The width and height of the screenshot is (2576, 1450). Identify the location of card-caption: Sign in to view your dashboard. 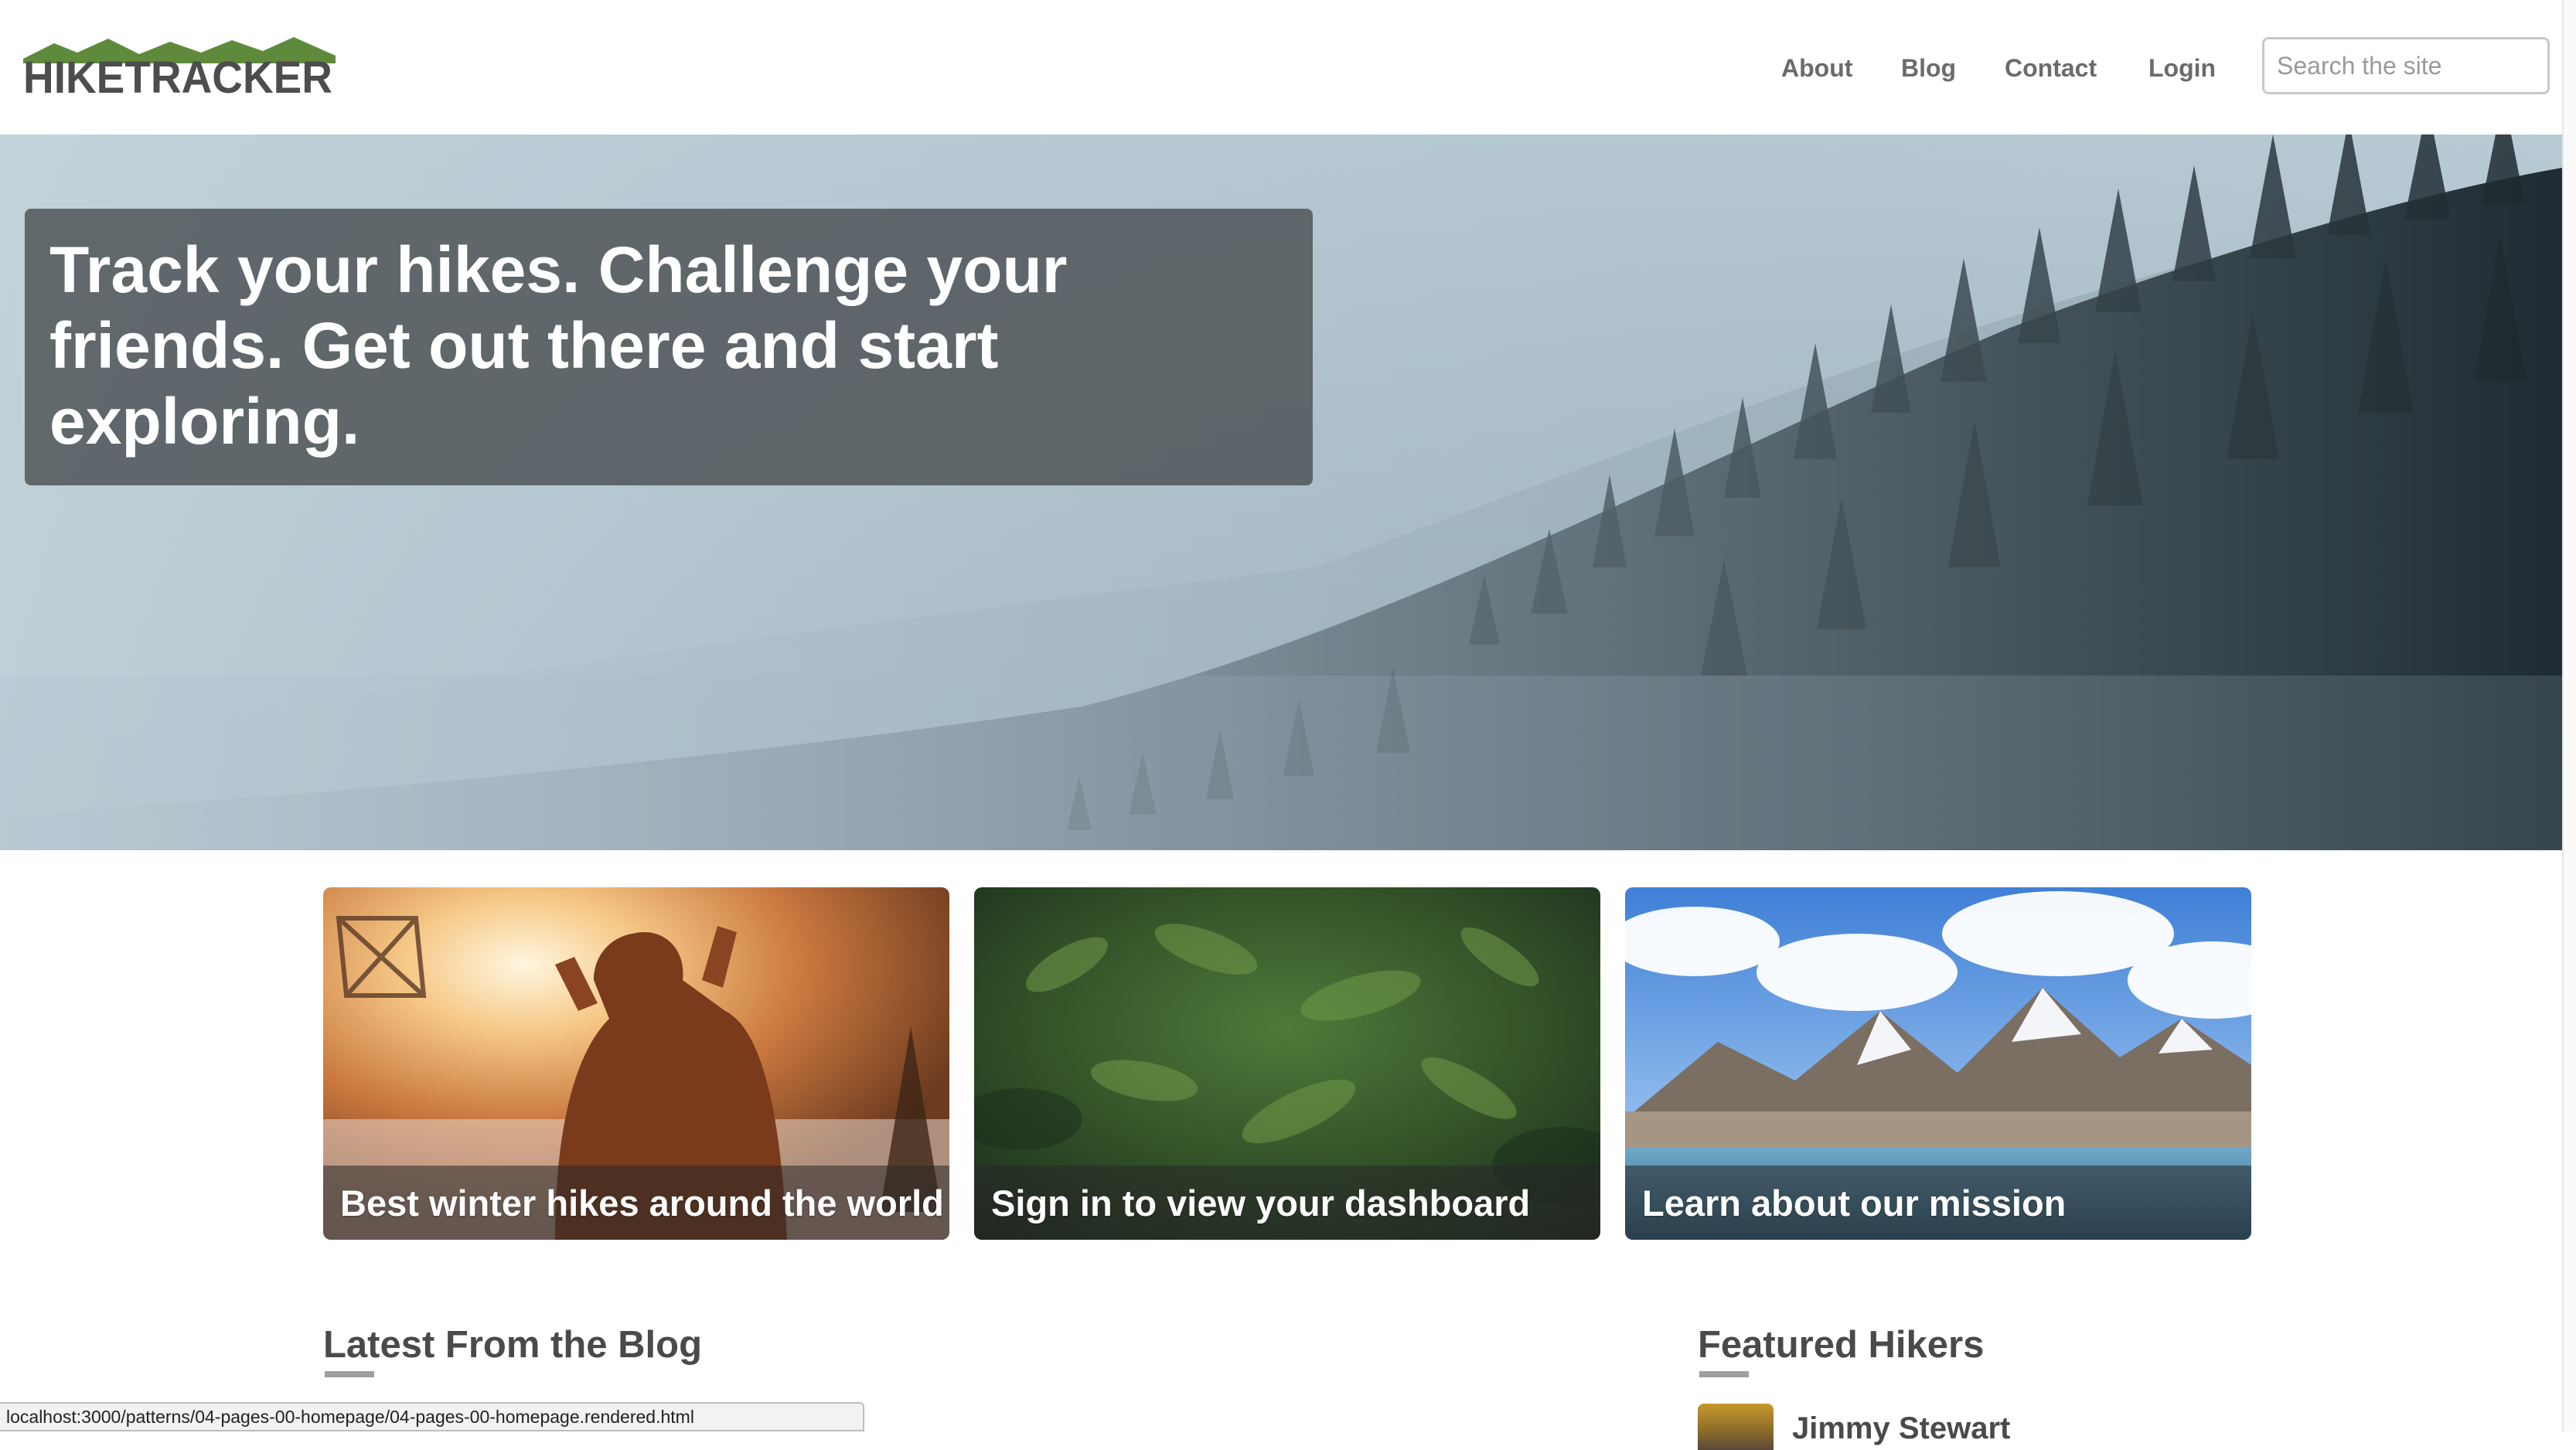
(1287, 1203).